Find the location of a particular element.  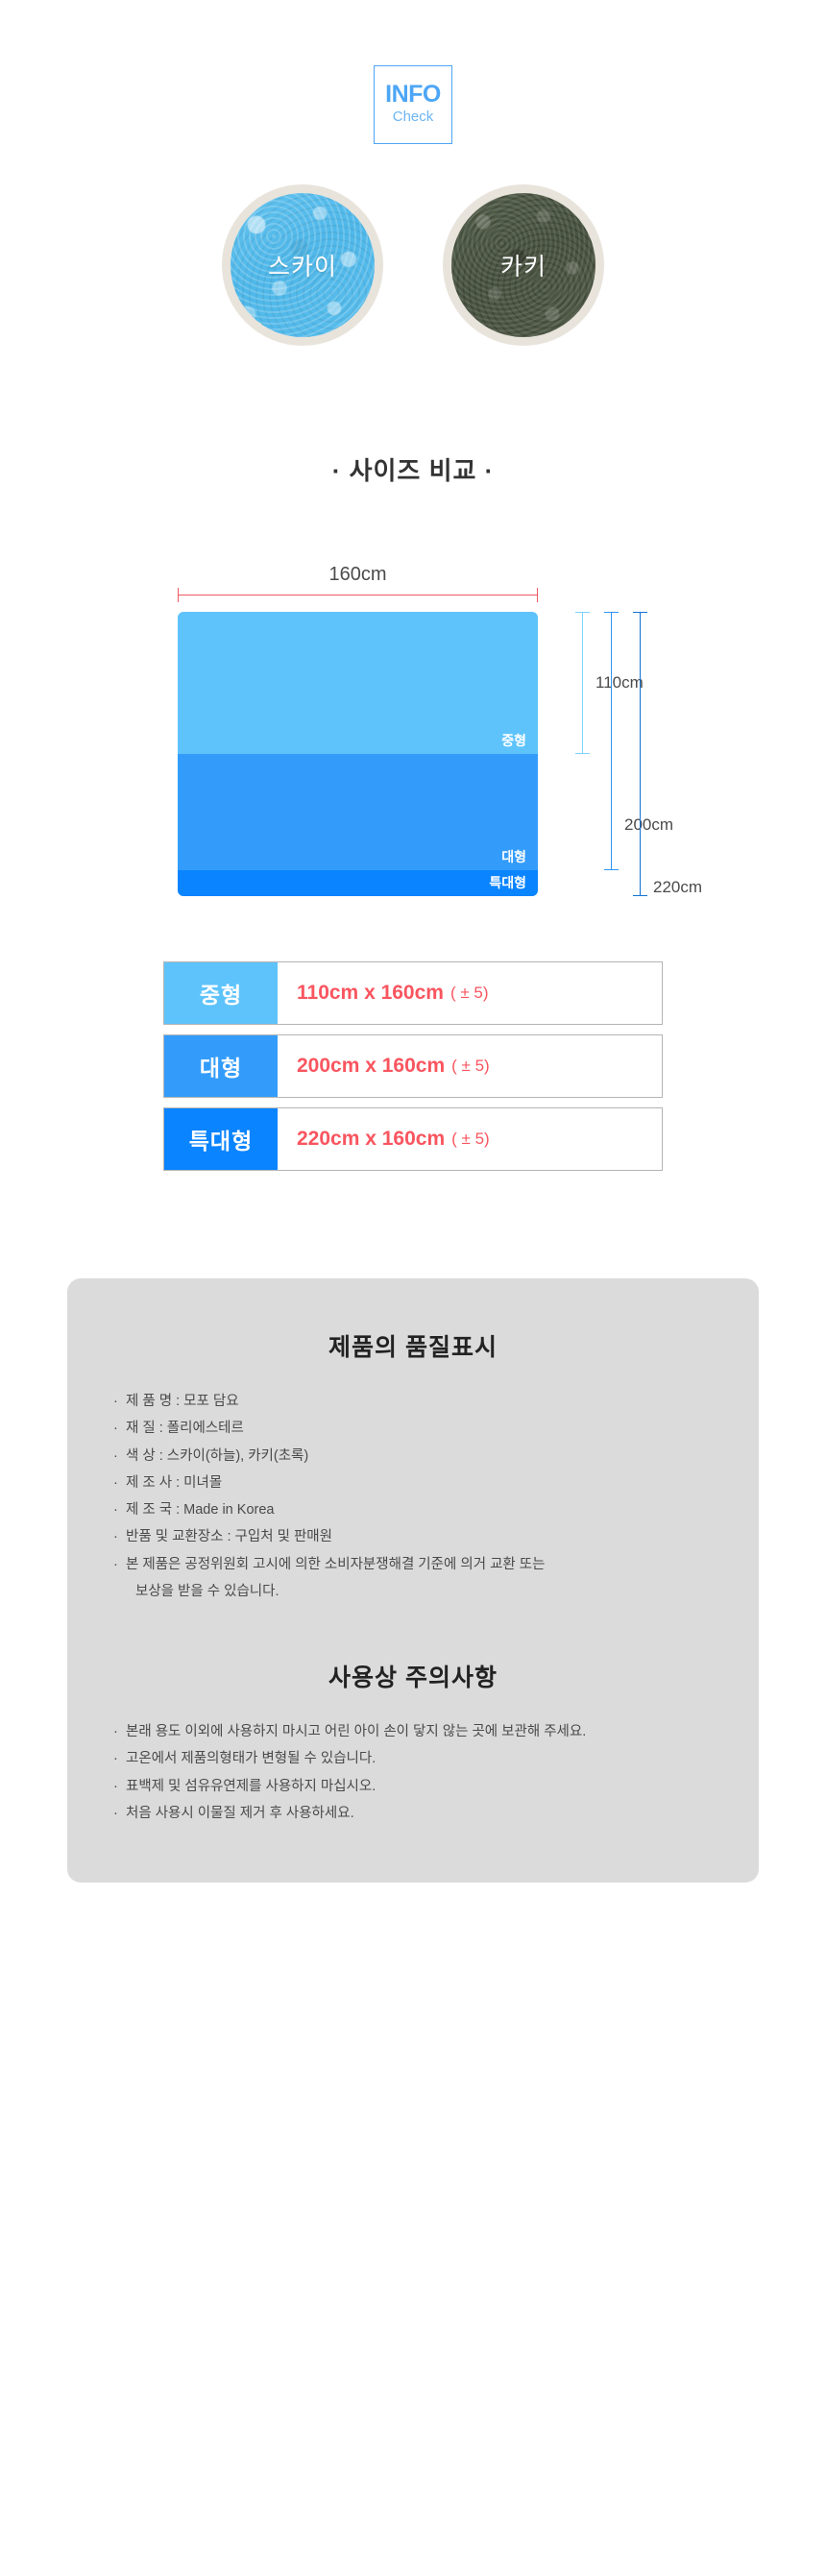

list-item: 고온에서 제품의형태가 변형될 수 있습니다. is located at coordinates (436, 1759).